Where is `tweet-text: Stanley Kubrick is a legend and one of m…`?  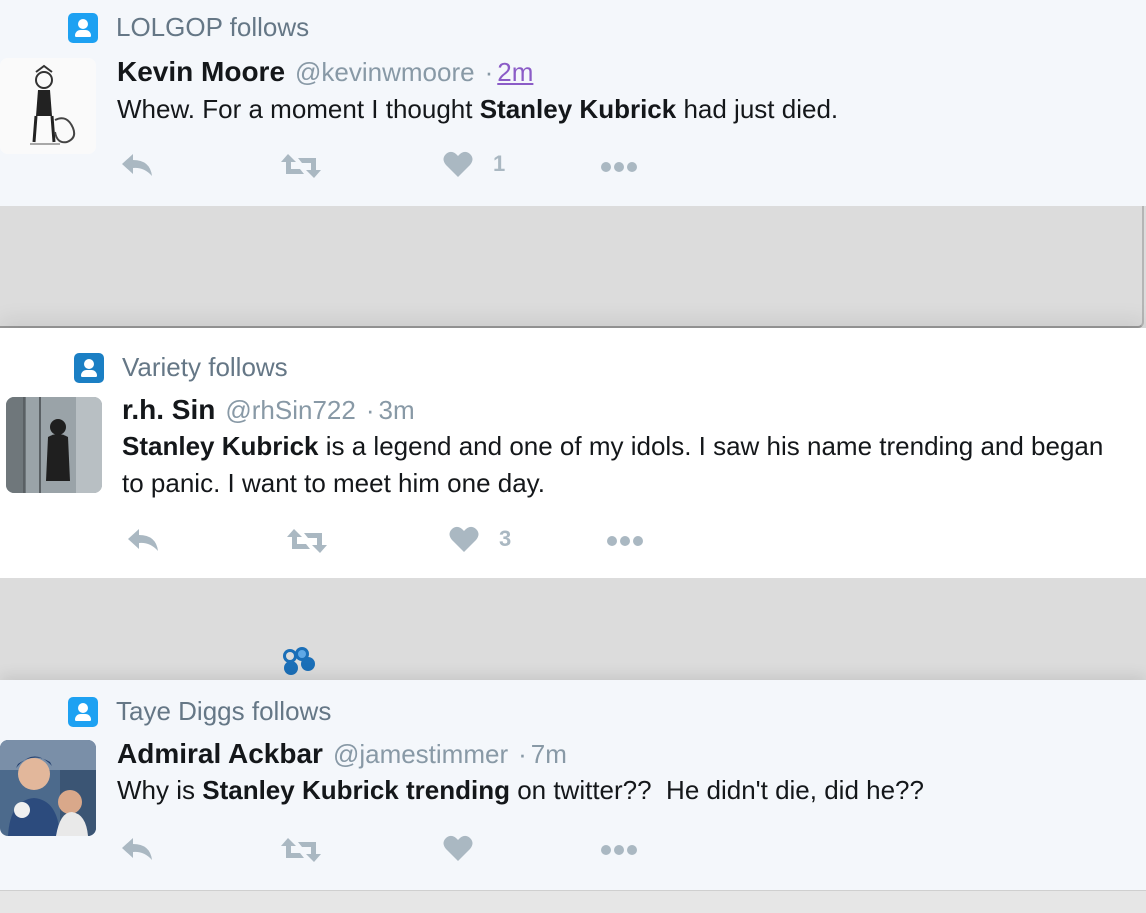
tweet-text: Stanley Kubrick is a legend and one of m… is located at coordinates (617, 465).